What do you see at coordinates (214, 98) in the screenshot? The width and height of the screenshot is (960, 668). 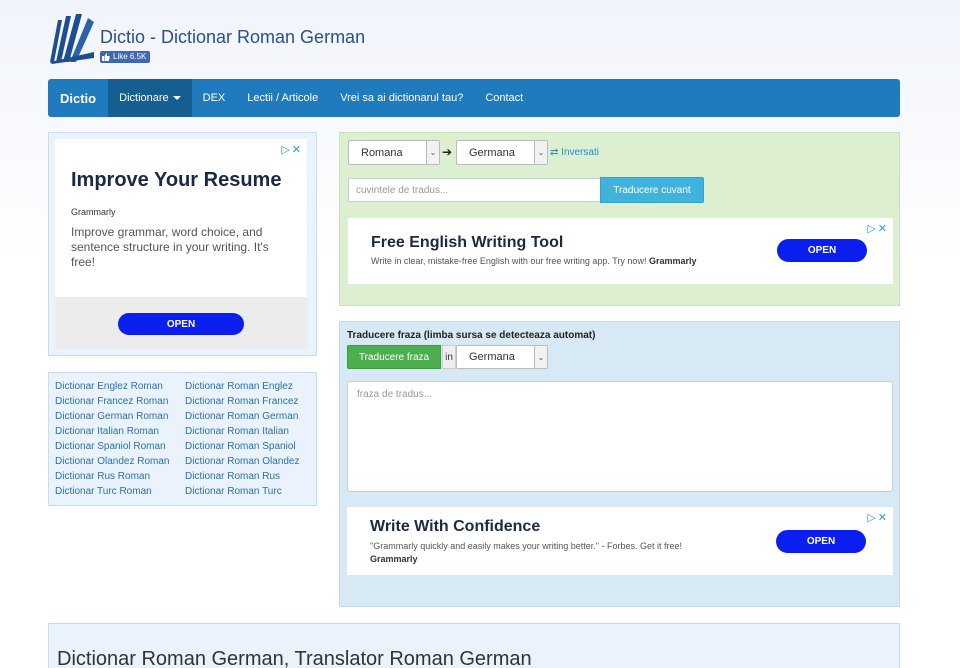 I see `nav-item-dex: DEX` at bounding box center [214, 98].